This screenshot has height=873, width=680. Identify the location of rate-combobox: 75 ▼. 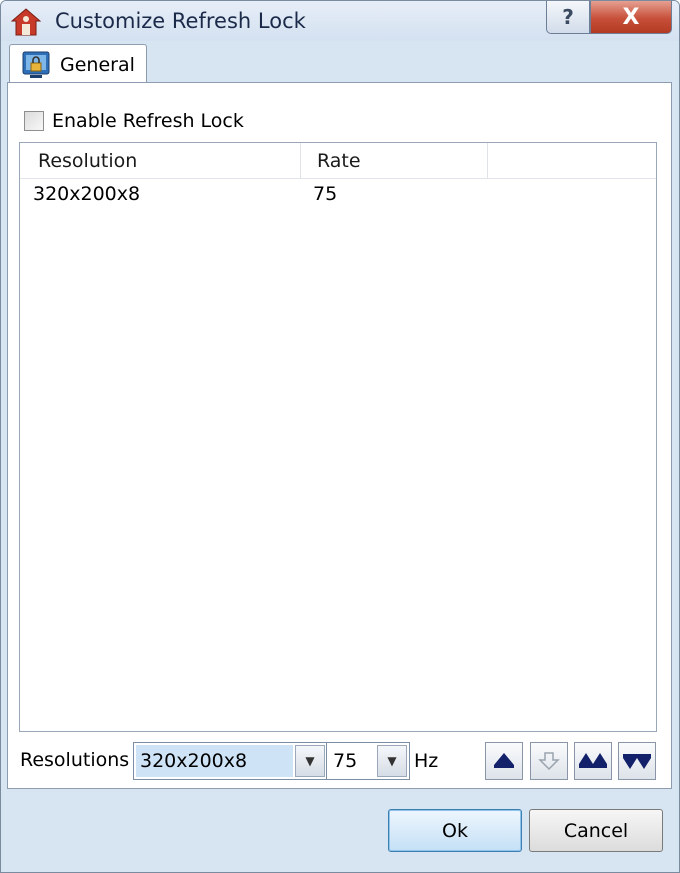
(368, 761).